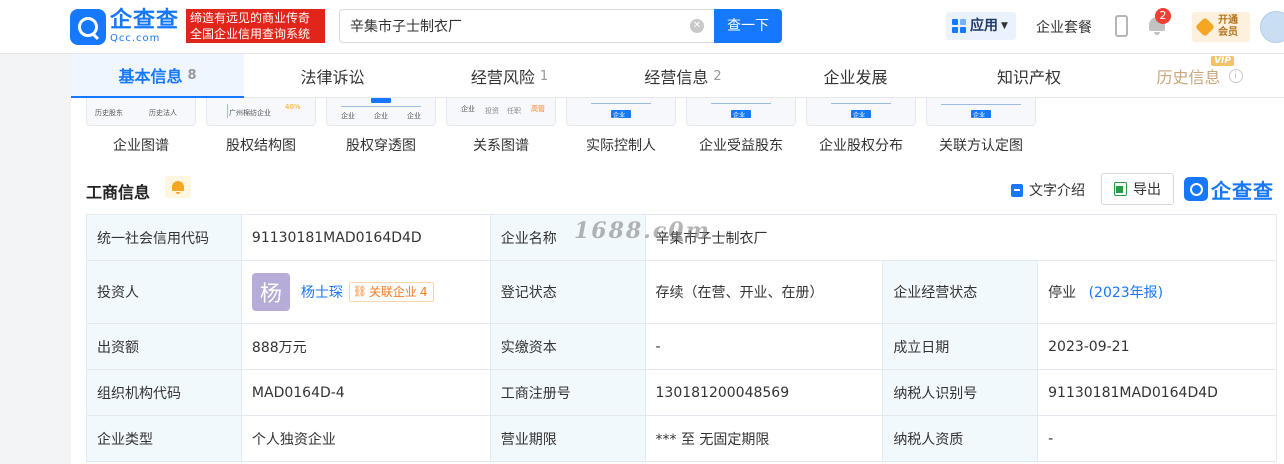 This screenshot has width=1284, height=464. What do you see at coordinates (141, 112) in the screenshot?
I see `diagram-thumbnail: 历史股东 历史法人` at bounding box center [141, 112].